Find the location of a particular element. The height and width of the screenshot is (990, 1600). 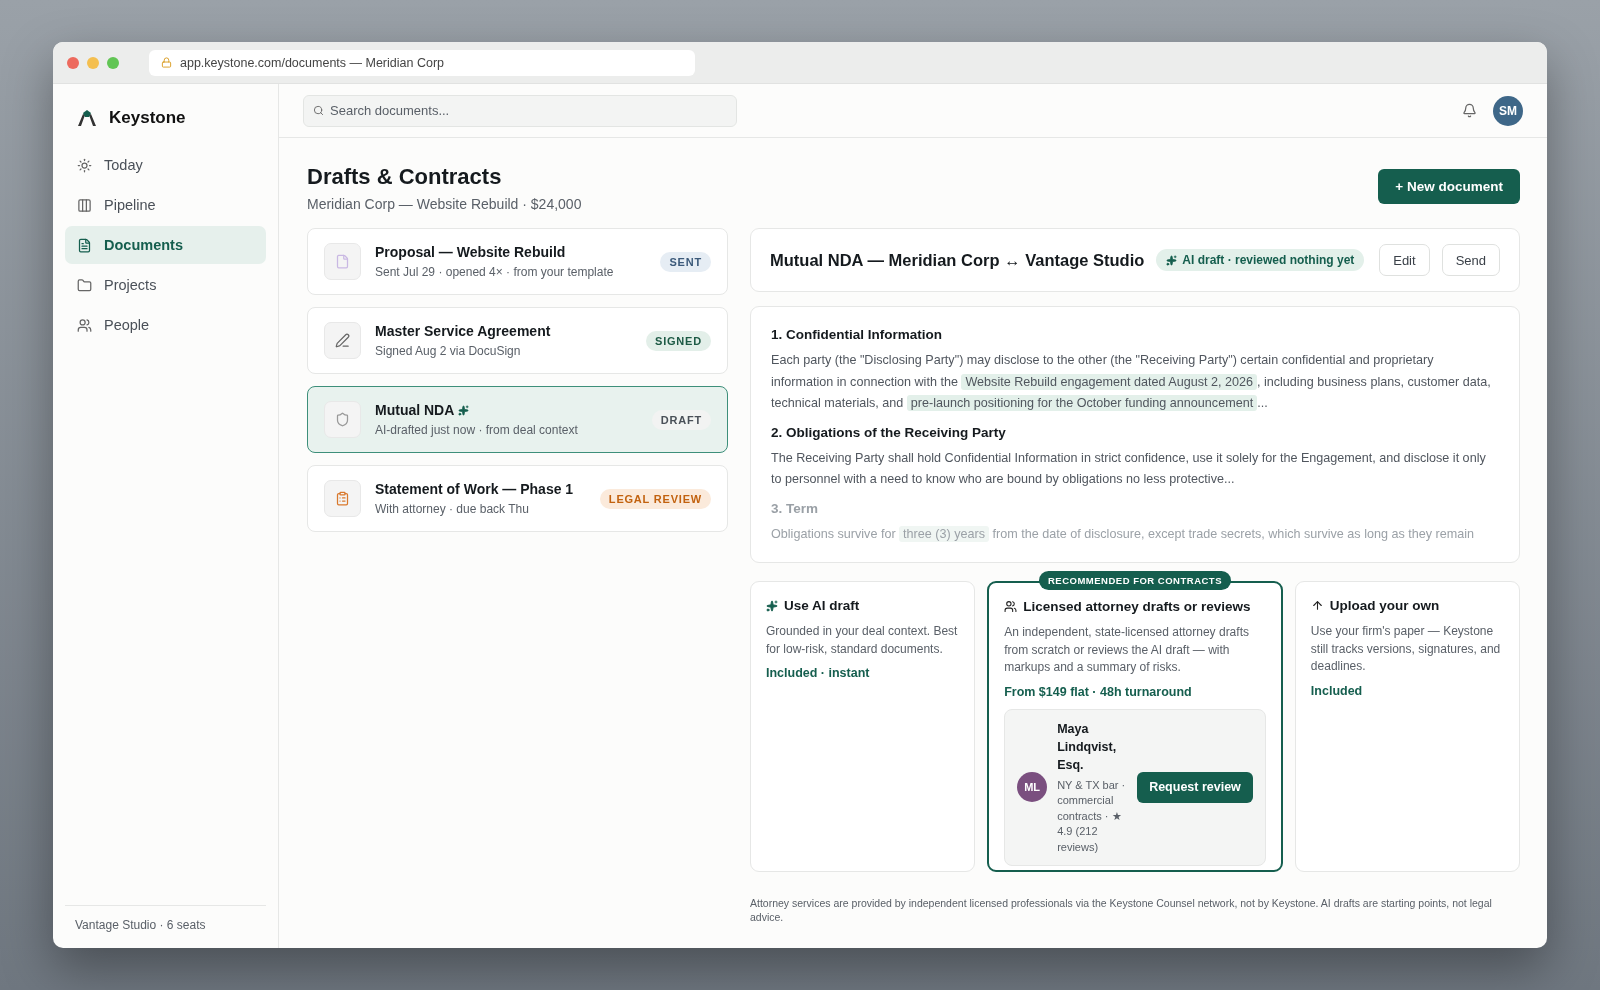

people-icon is located at coordinates (1011, 606).